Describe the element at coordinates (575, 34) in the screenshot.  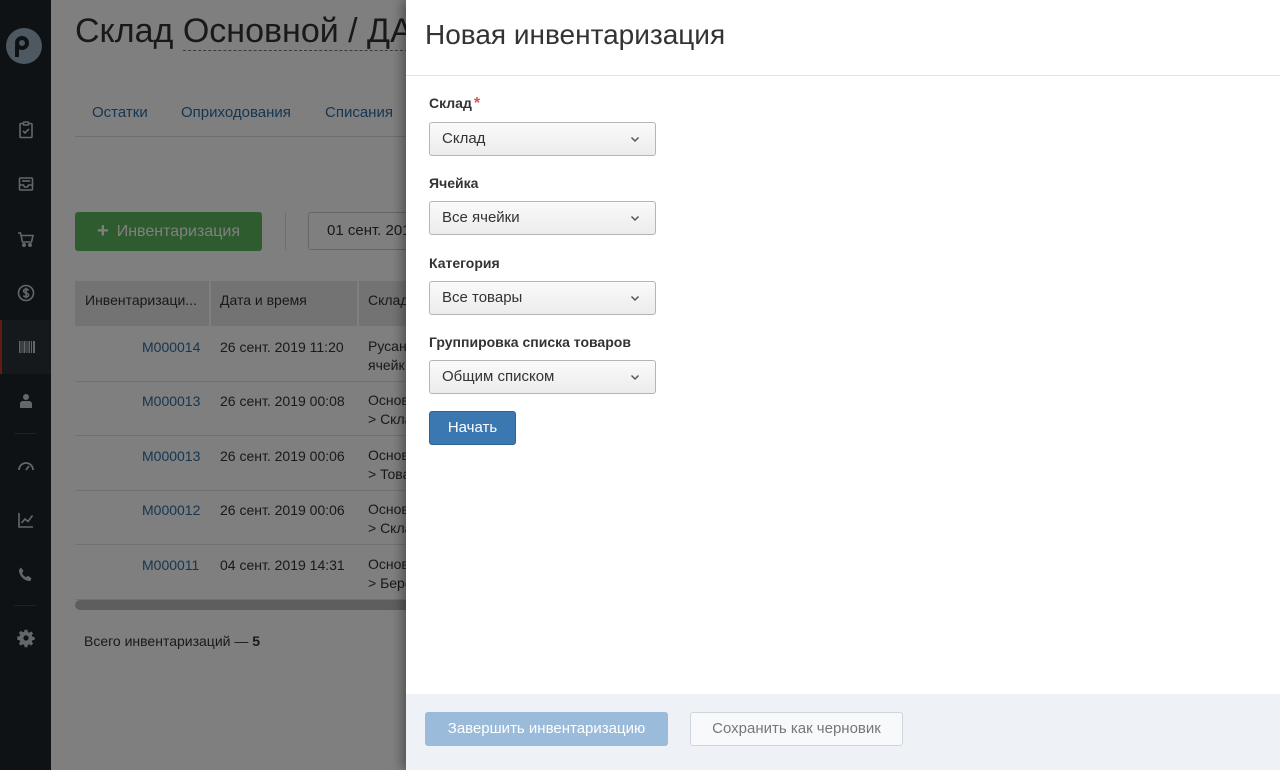
I see `panel-title: Новая инвентаризация` at that location.